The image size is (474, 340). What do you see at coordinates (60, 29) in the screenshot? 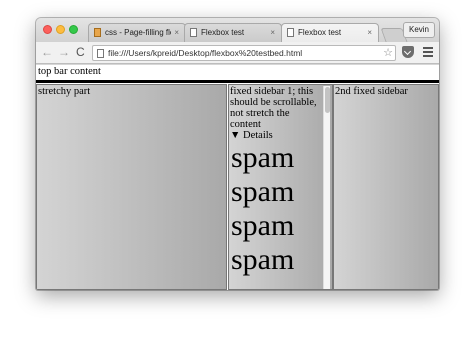
I see `minimize-window-button` at bounding box center [60, 29].